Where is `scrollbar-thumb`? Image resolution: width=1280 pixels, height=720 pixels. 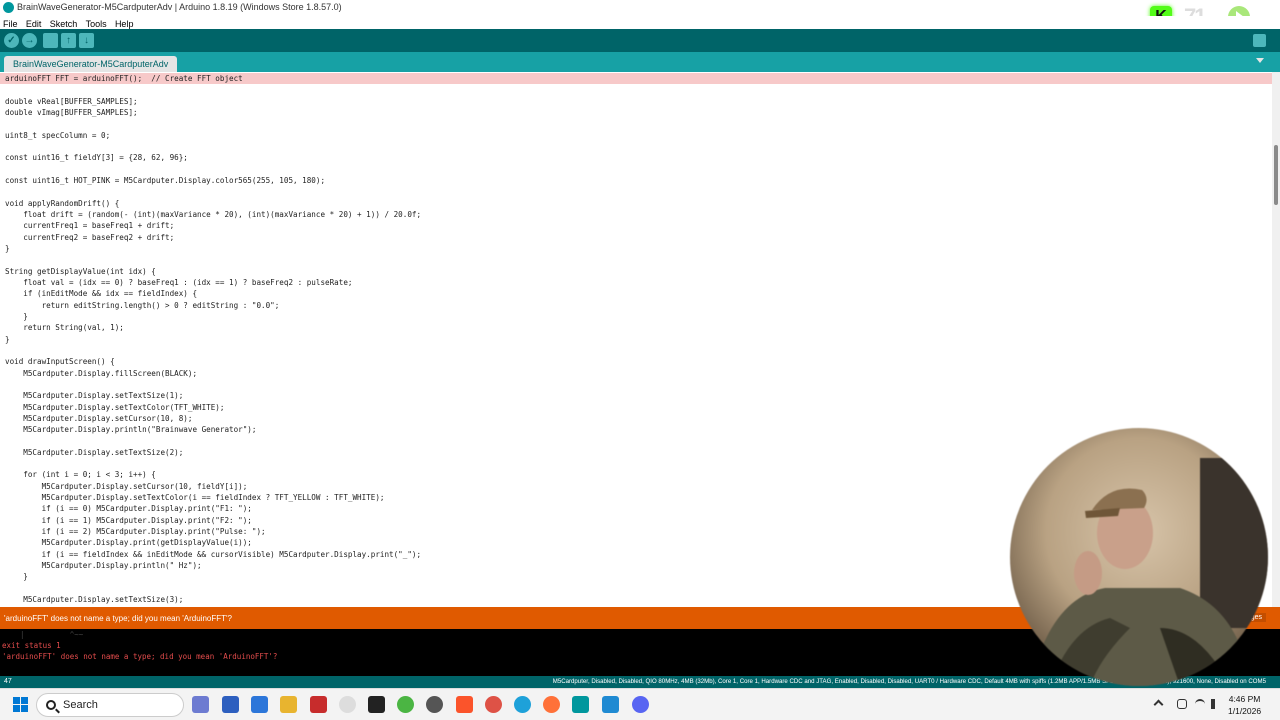 scrollbar-thumb is located at coordinates (1276, 175).